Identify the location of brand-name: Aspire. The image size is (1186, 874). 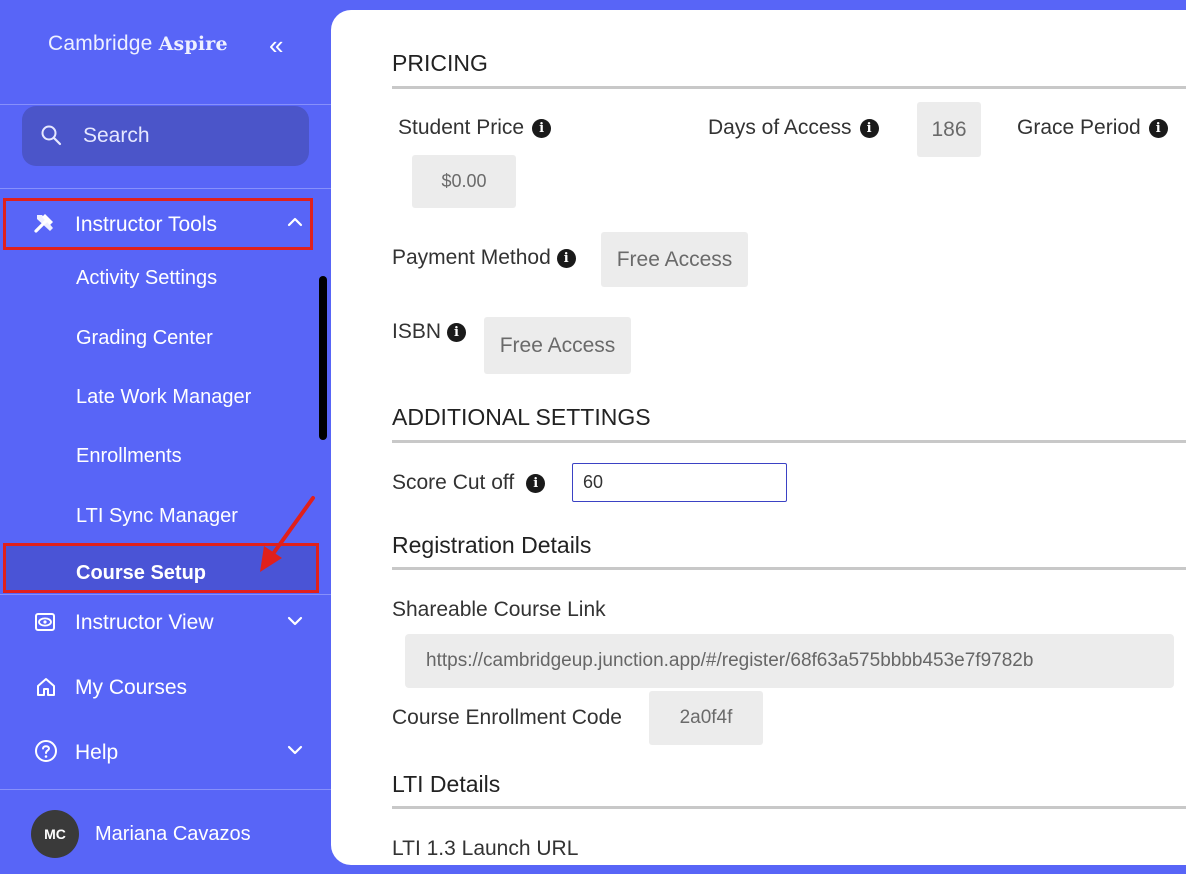
(193, 44).